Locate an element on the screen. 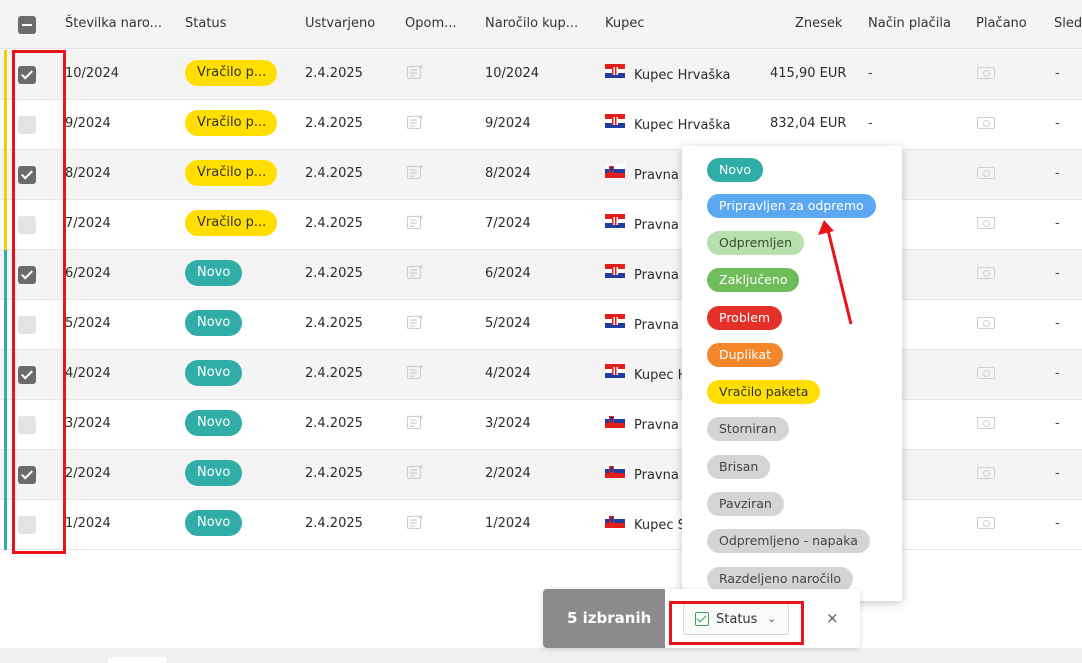  order-number: 6/2024 is located at coordinates (88, 273).